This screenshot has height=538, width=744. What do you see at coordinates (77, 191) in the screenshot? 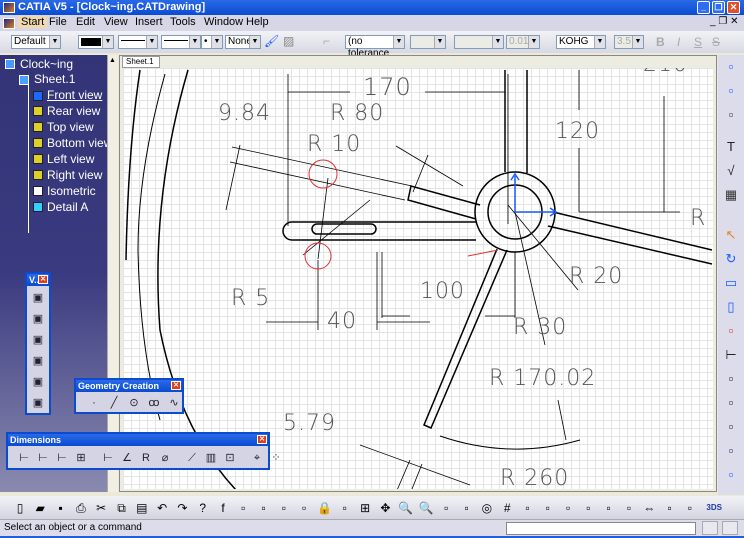
I see `tree-isometric-view: Isometric` at bounding box center [77, 191].